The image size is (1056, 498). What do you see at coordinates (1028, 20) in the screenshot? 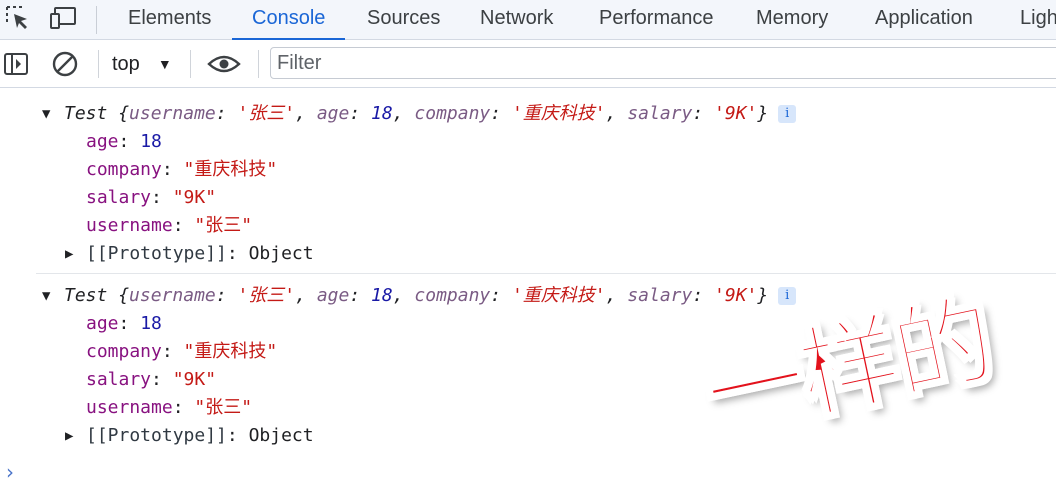
I see `tab-lighthouse: Ligh` at bounding box center [1028, 20].